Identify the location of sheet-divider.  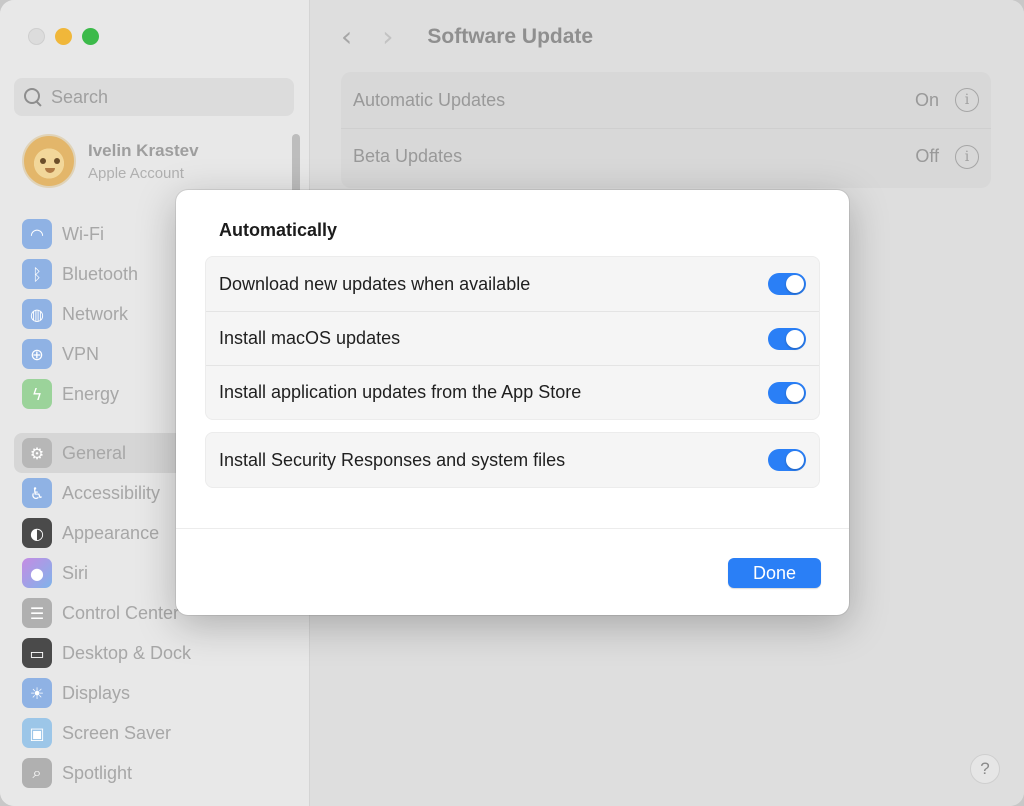
(512, 528).